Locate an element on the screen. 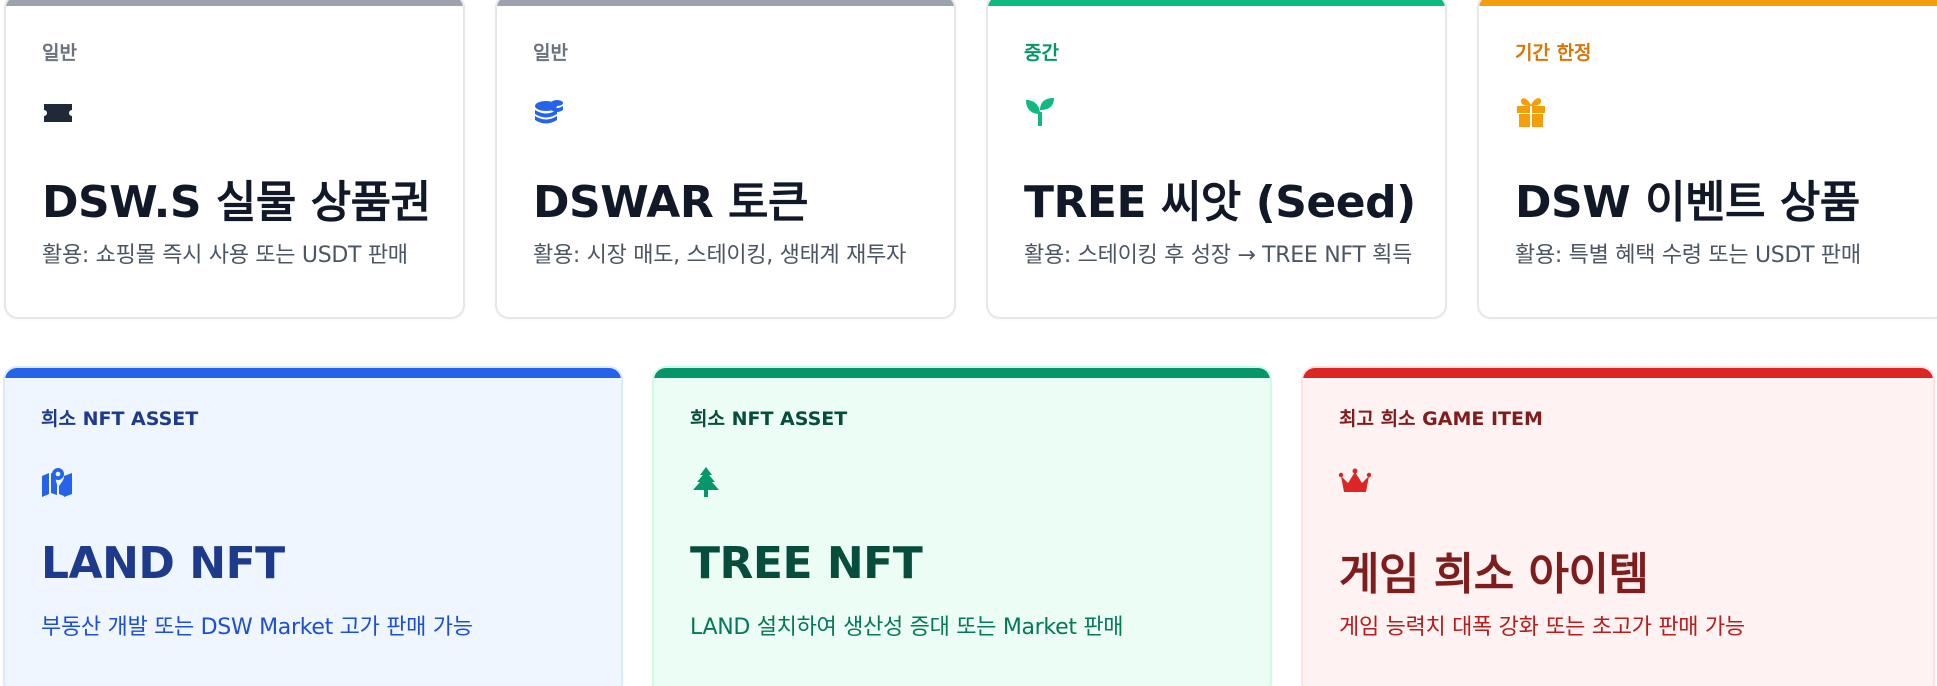 The image size is (1937, 686). card-badge: 기간 한정 is located at coordinates (1553, 53).